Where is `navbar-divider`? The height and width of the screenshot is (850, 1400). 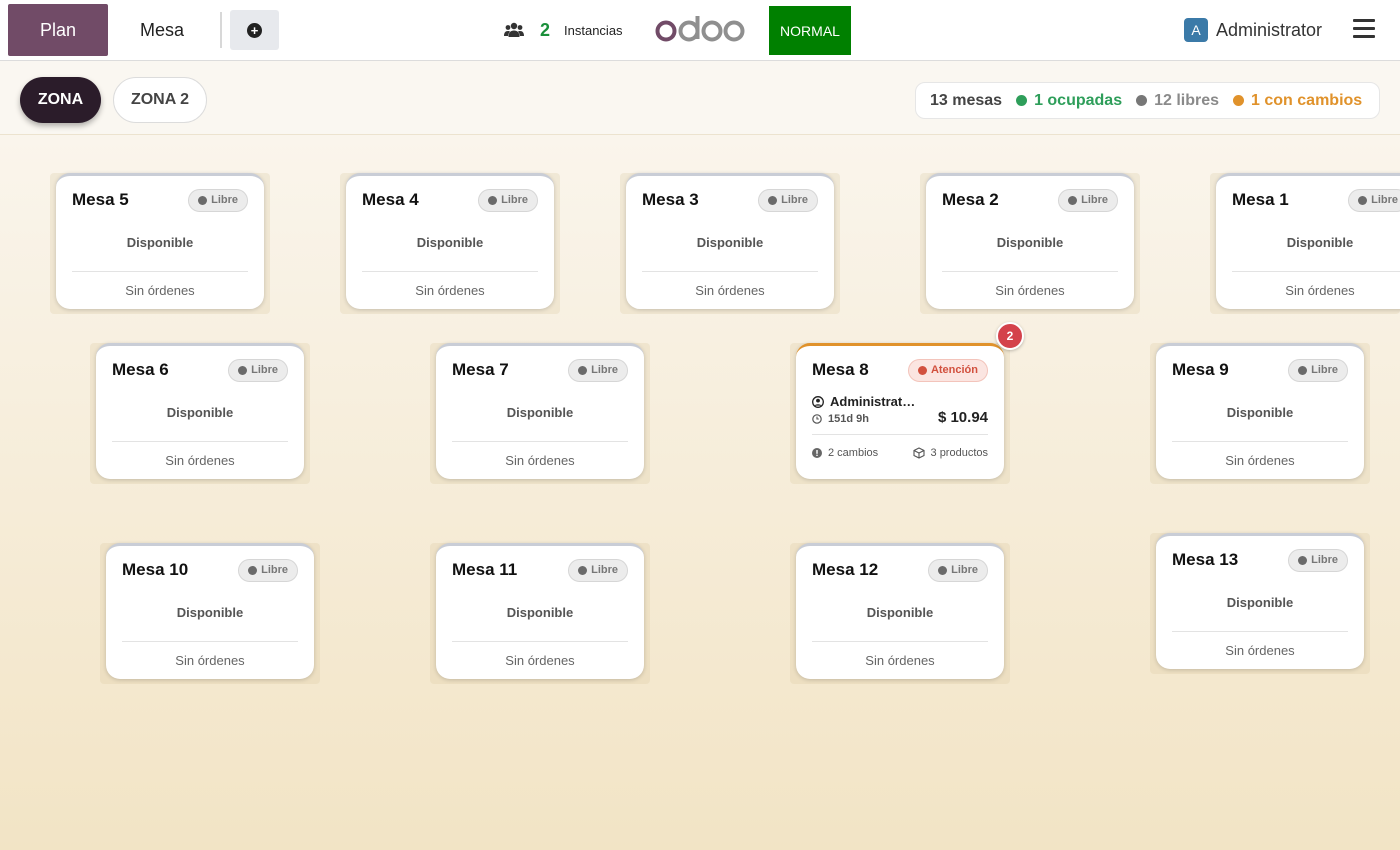
navbar-divider is located at coordinates (221, 30).